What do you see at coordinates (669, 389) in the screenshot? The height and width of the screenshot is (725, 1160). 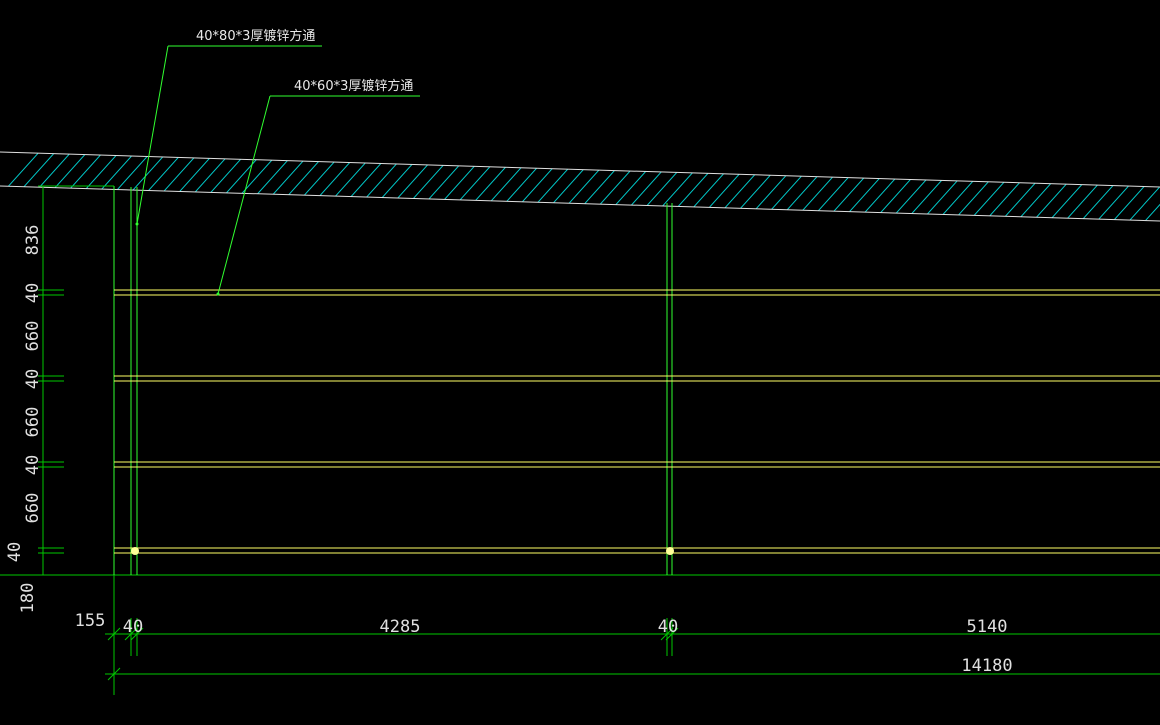 I see `middle-post` at bounding box center [669, 389].